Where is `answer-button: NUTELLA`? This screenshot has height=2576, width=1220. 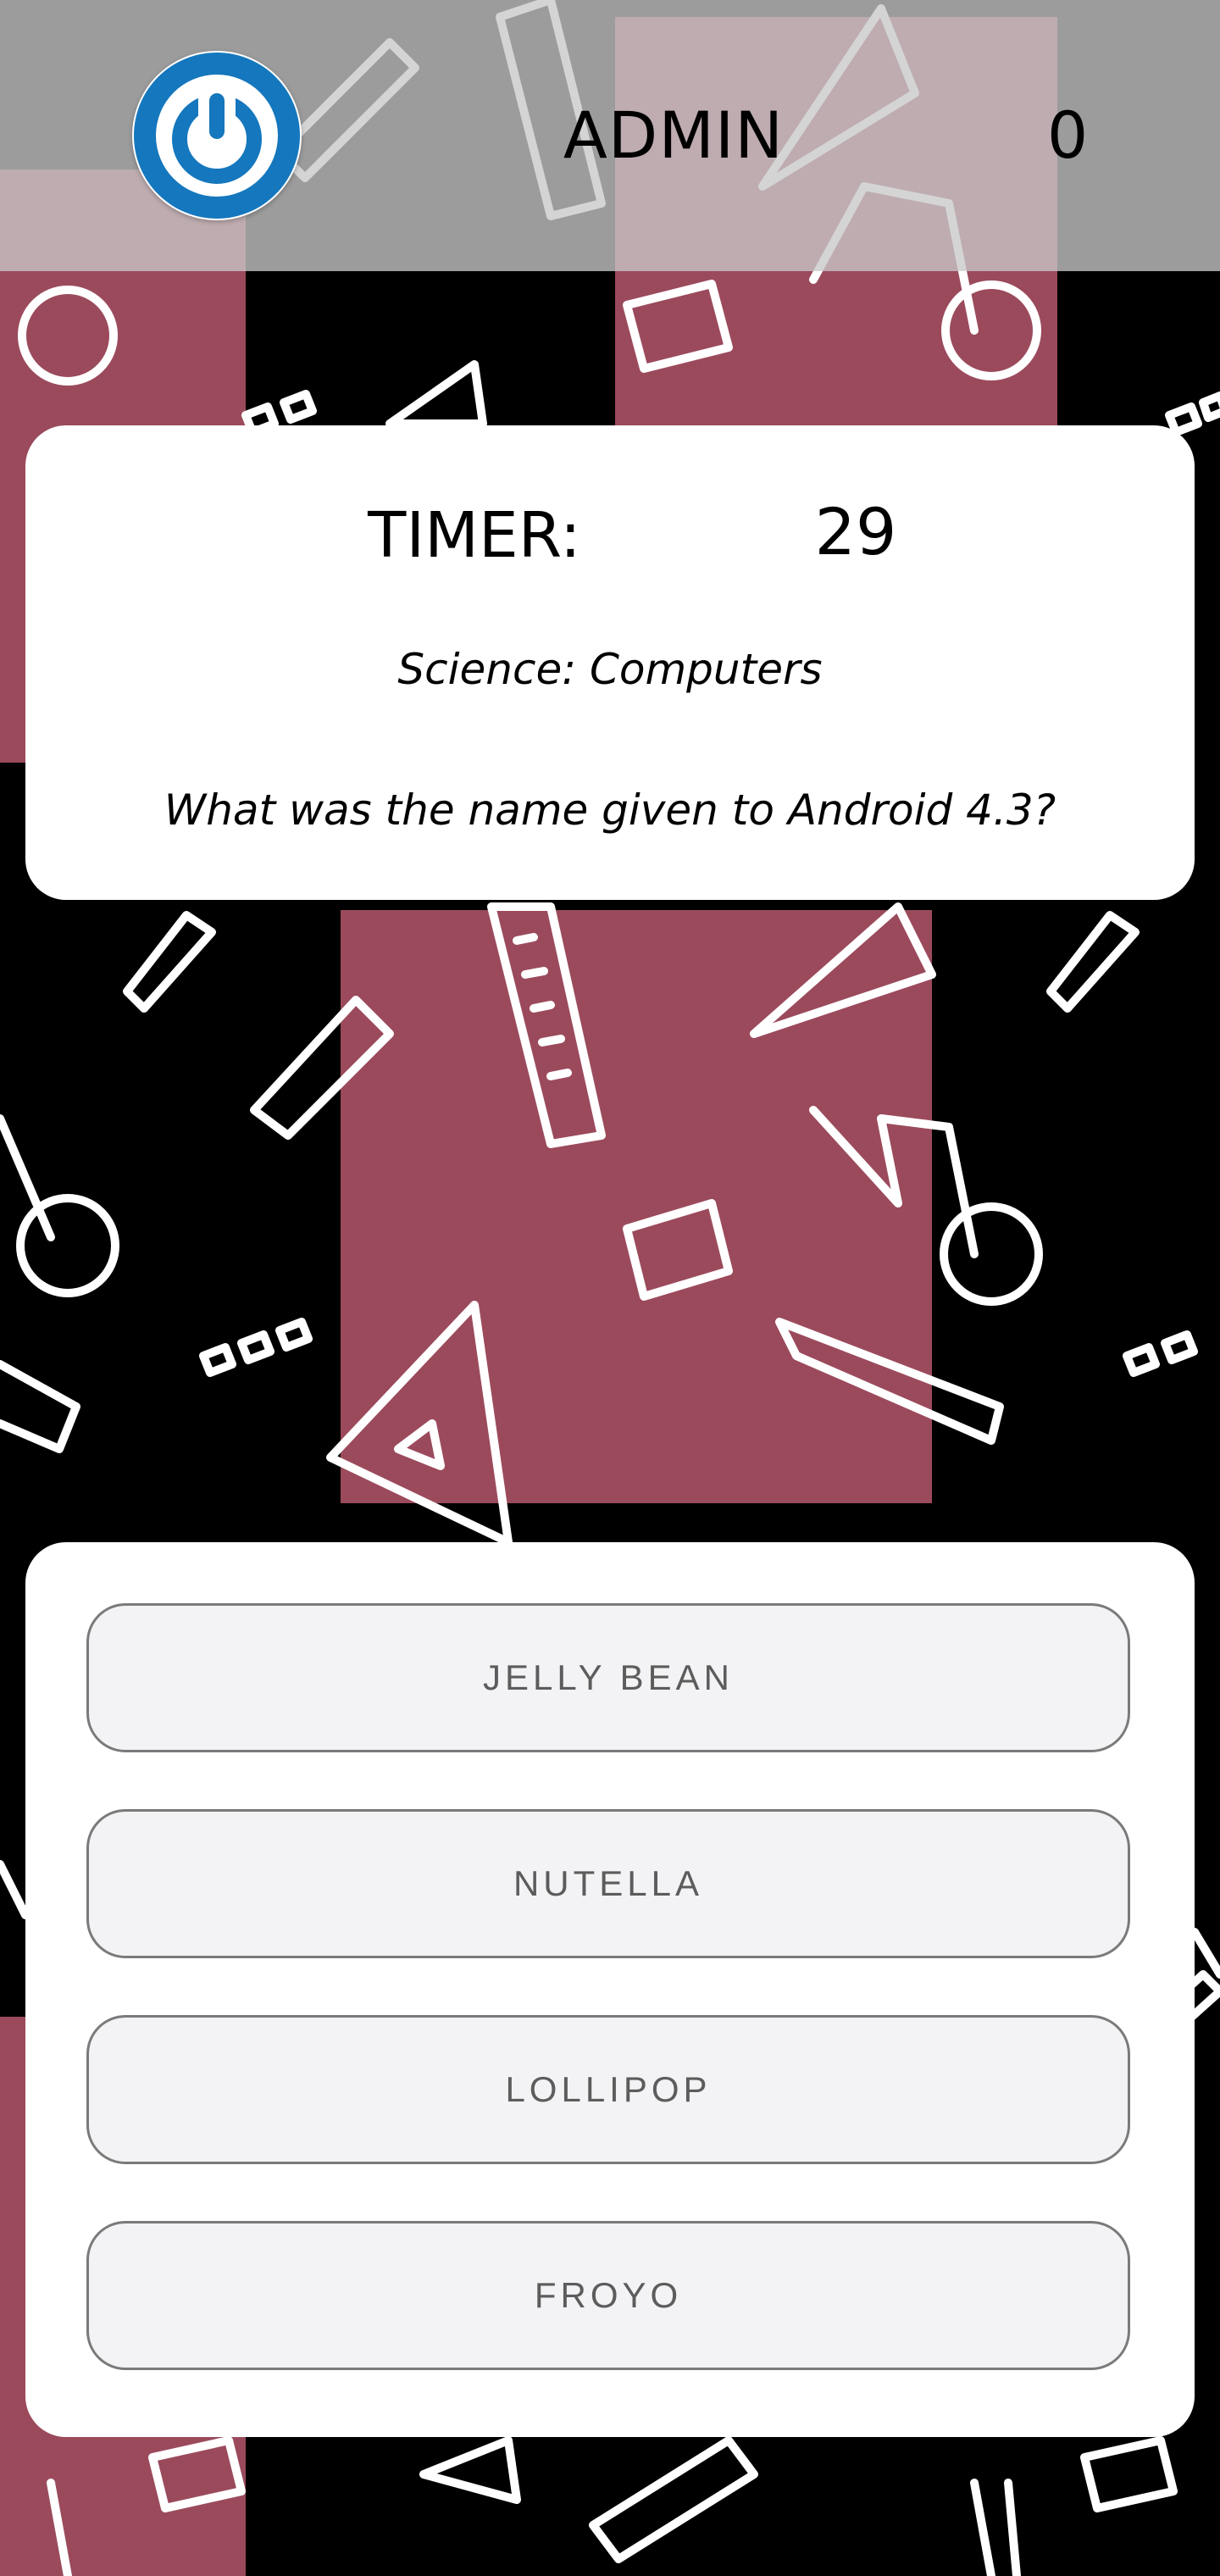 answer-button: NUTELLA is located at coordinates (608, 1883).